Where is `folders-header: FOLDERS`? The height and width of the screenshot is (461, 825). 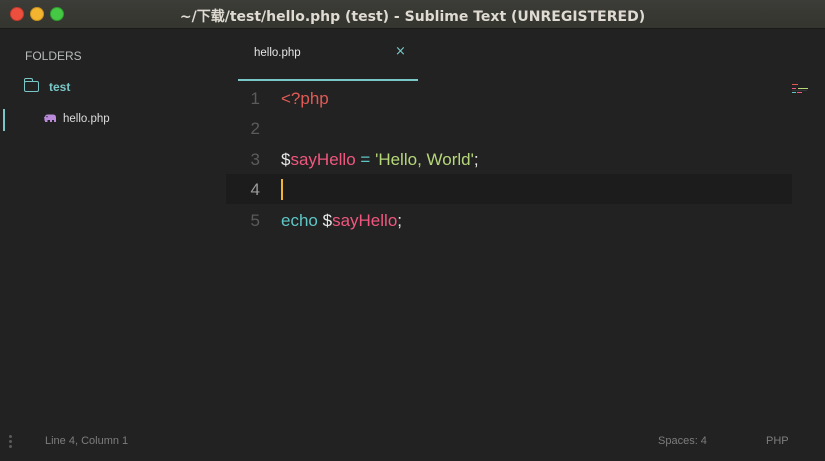
folders-header: FOLDERS is located at coordinates (53, 56).